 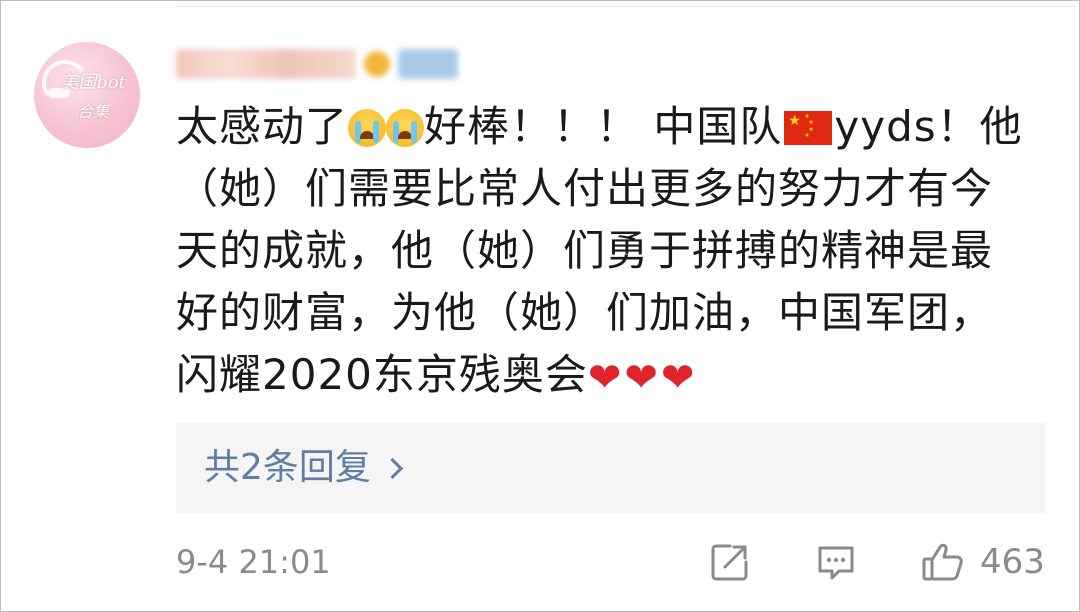 What do you see at coordinates (87, 95) in the screenshot?
I see `avatar: 美国bot 合集` at bounding box center [87, 95].